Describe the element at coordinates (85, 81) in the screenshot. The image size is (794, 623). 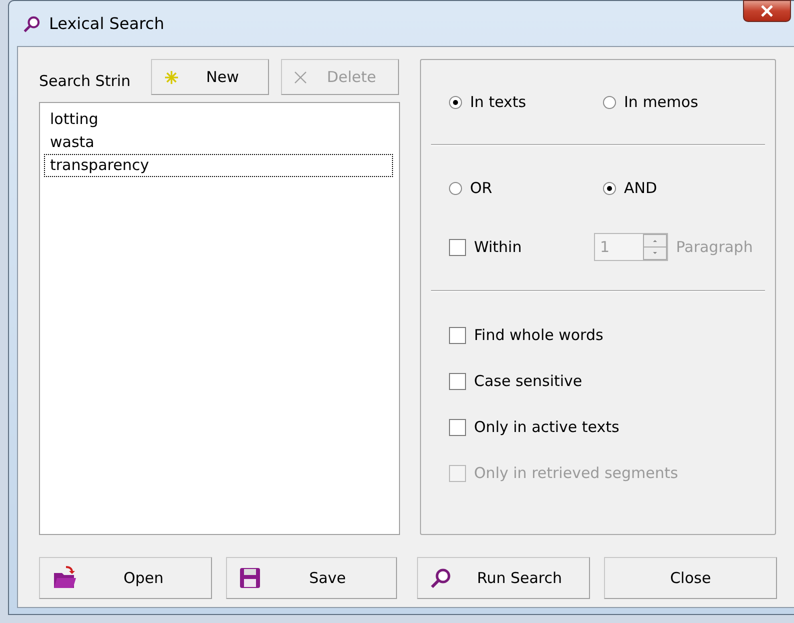
I see `search-string-label: Search Strin` at that location.